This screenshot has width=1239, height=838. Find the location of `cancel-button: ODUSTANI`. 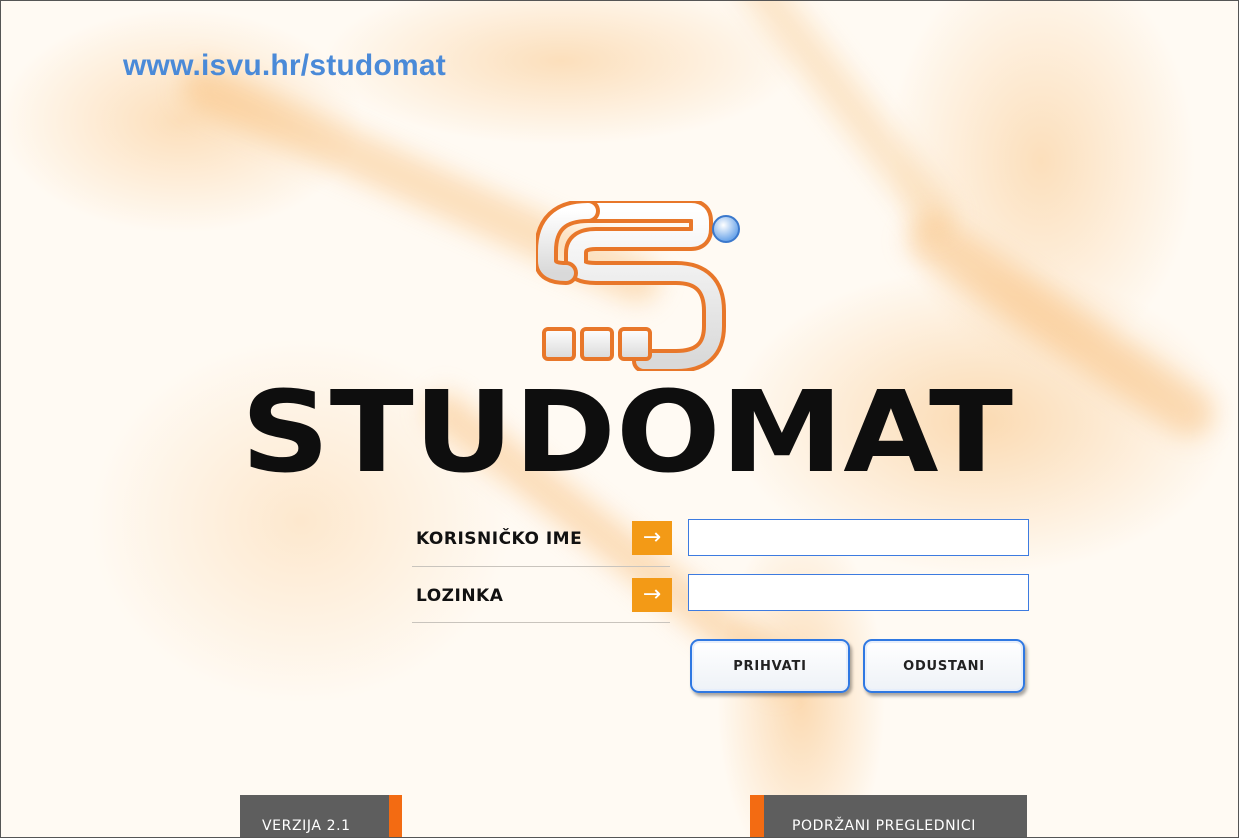

cancel-button: ODUSTANI is located at coordinates (944, 666).